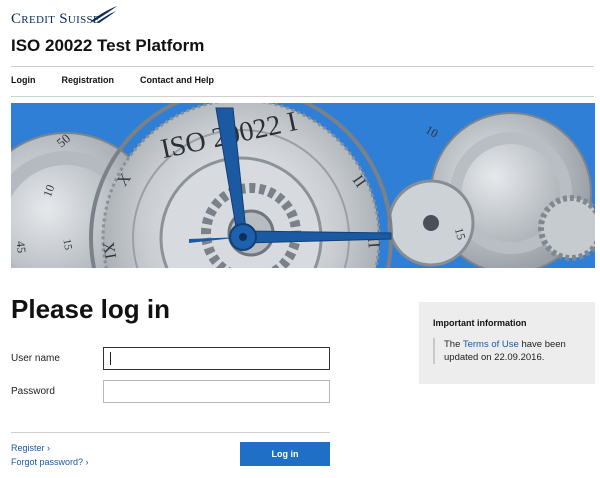 The width and height of the screenshot is (600, 478). What do you see at coordinates (21, 246) in the screenshot?
I see `dial-numeral: 45` at bounding box center [21, 246].